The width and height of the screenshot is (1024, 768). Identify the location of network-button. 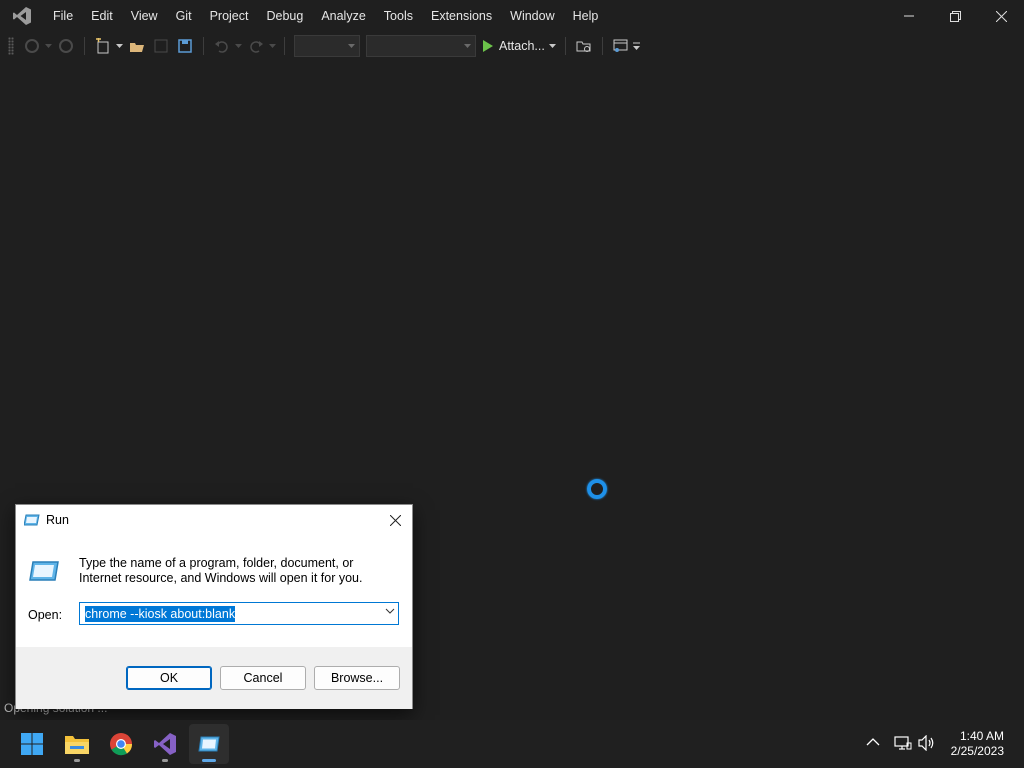
(903, 744).